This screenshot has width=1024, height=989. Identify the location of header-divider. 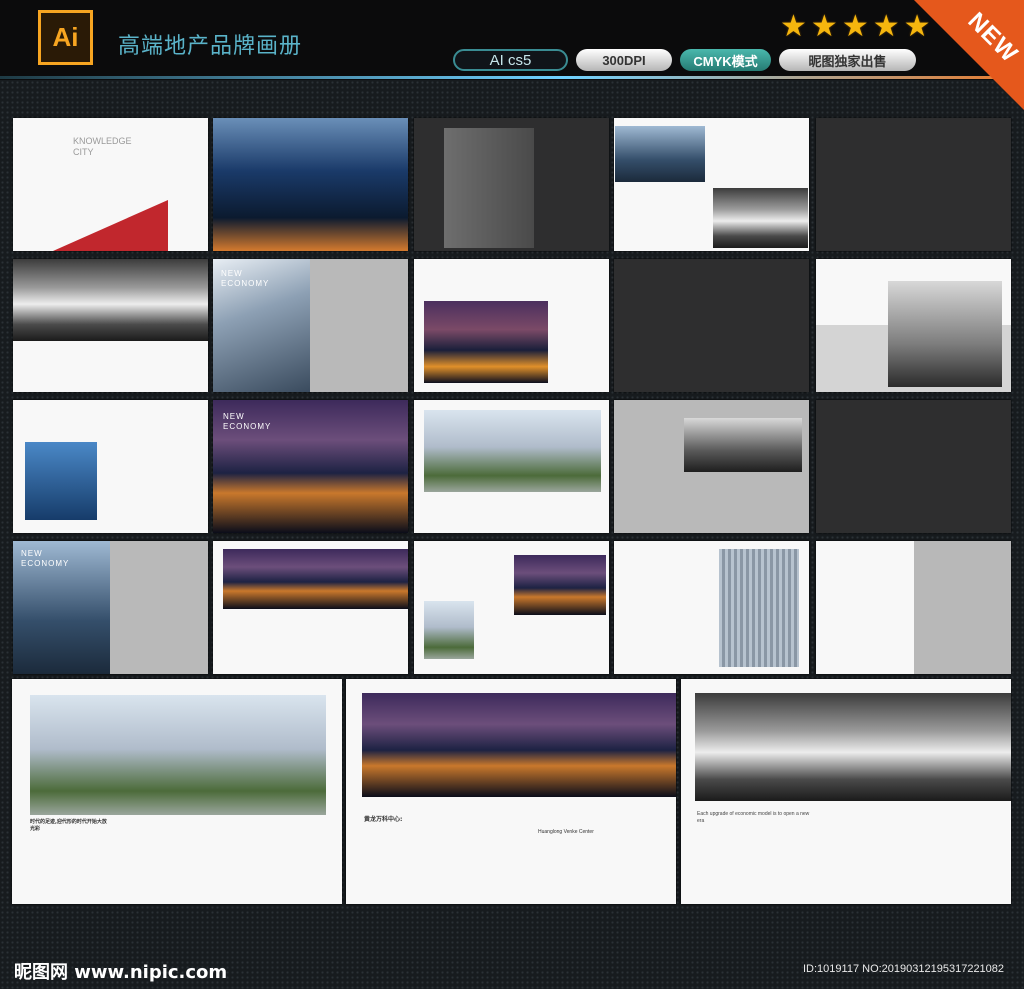
(512, 77).